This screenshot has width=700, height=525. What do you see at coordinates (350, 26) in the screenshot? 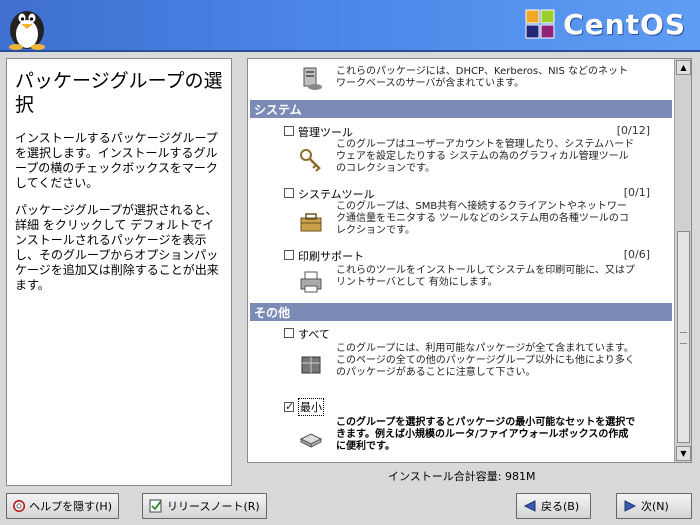
I see `top-banner: CentOS` at bounding box center [350, 26].